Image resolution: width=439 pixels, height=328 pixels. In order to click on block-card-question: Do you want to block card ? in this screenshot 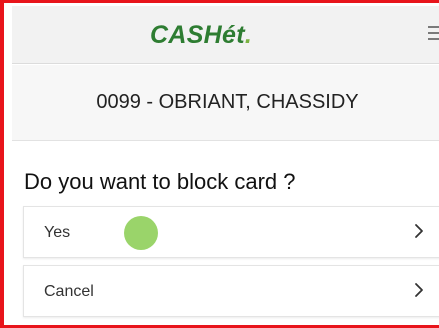, I will do `click(160, 181)`.